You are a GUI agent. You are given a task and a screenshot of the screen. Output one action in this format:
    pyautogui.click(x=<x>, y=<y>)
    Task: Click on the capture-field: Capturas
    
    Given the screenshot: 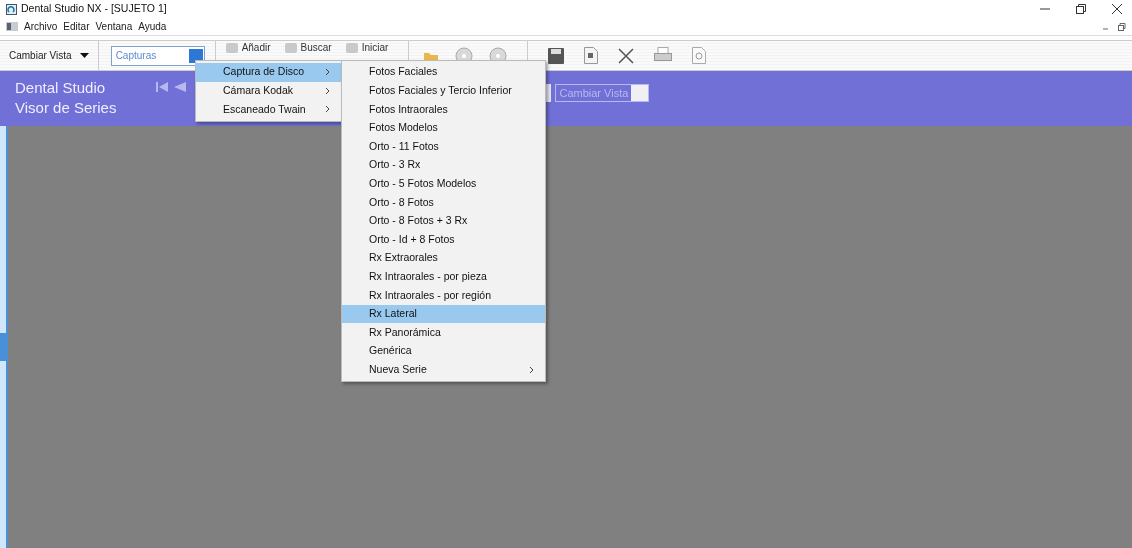 What is the action you would take?
    pyautogui.click(x=157, y=55)
    